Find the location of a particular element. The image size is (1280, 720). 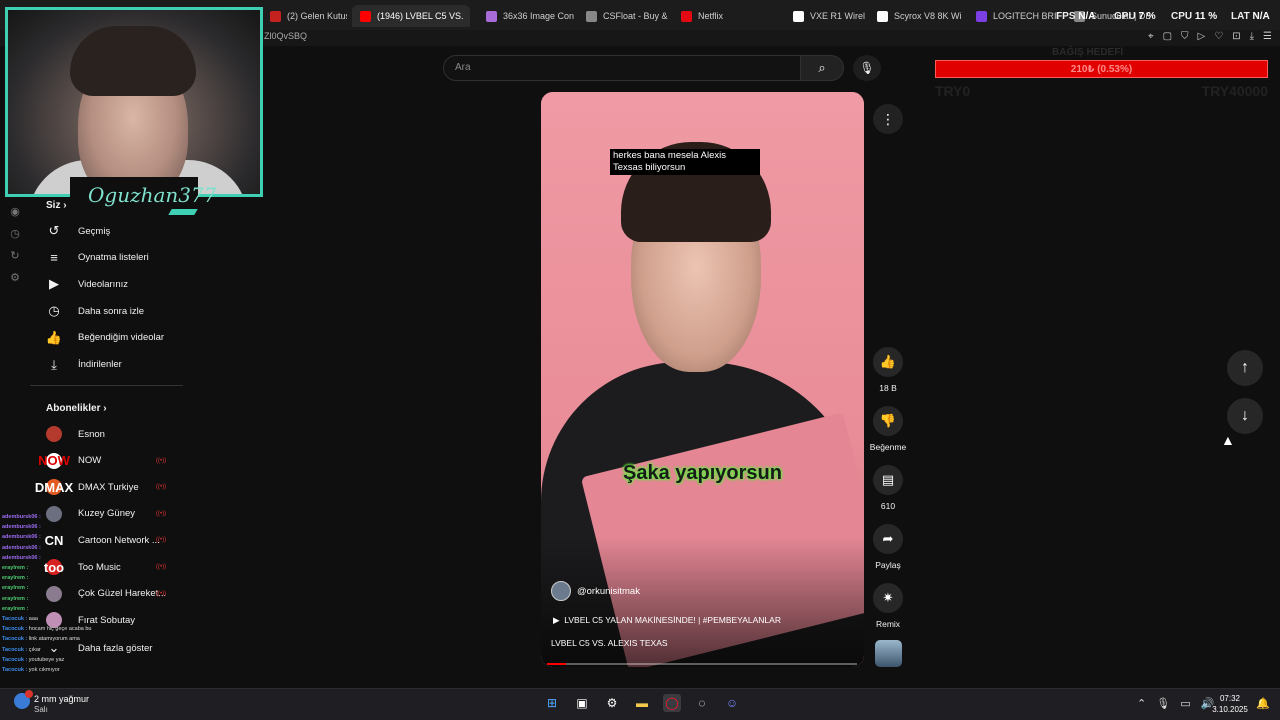

comments-action: ▤ 610 is located at coordinates (888, 488).